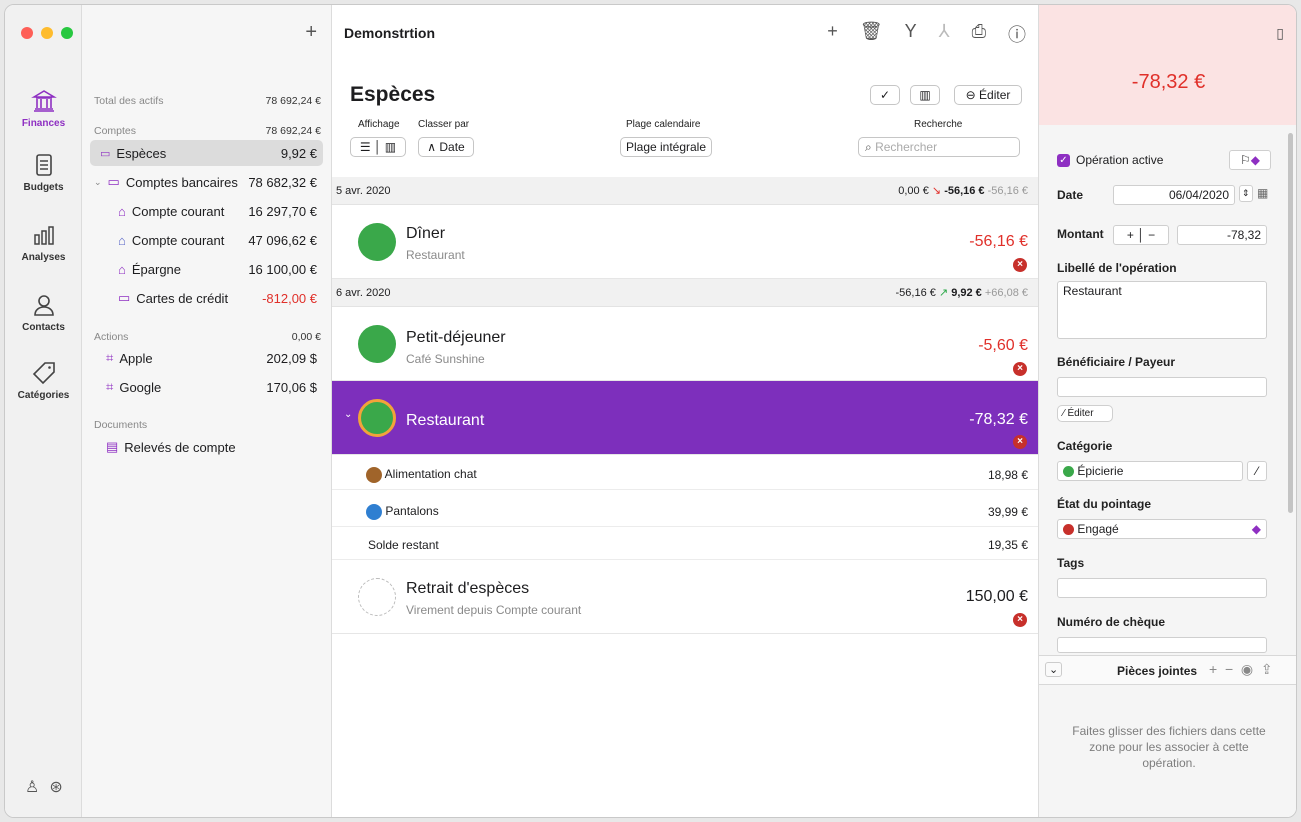 The width and height of the screenshot is (1301, 822). What do you see at coordinates (43, 235) in the screenshot?
I see `bars-icon` at bounding box center [43, 235].